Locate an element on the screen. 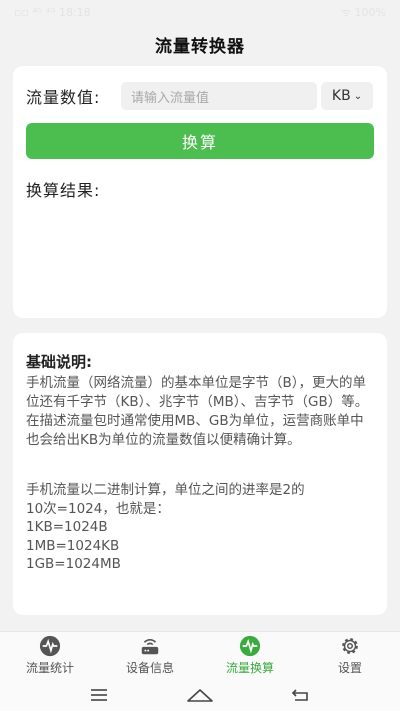 The width and height of the screenshot is (400, 711). tab-flow-stats: 流量统计 is located at coordinates (50, 655).